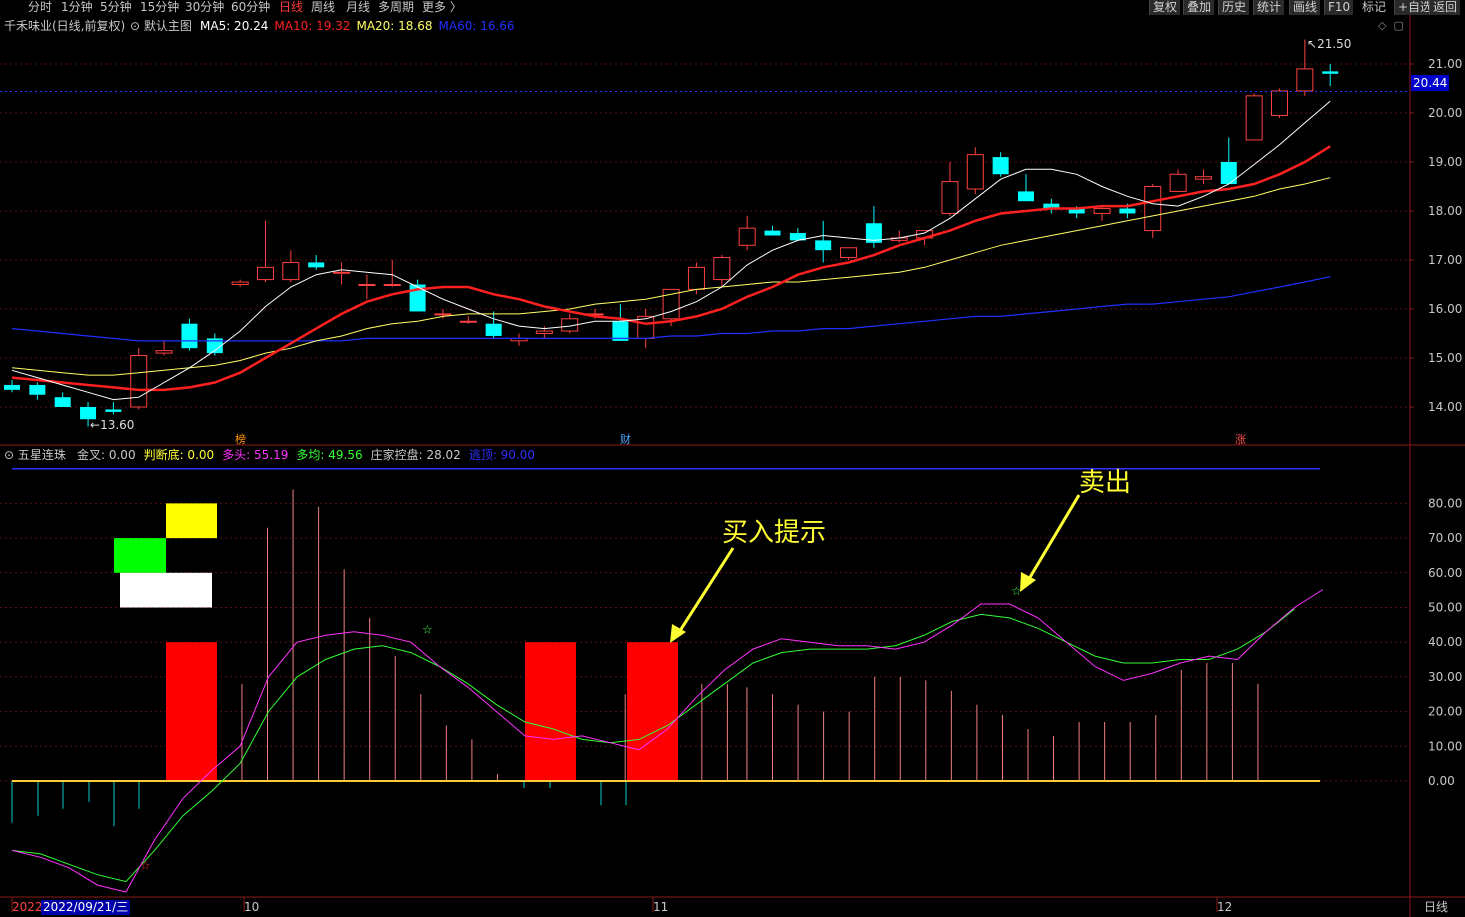 This screenshot has height=917, width=1465. I want to click on marks-button: 标记, so click(1374, 7).